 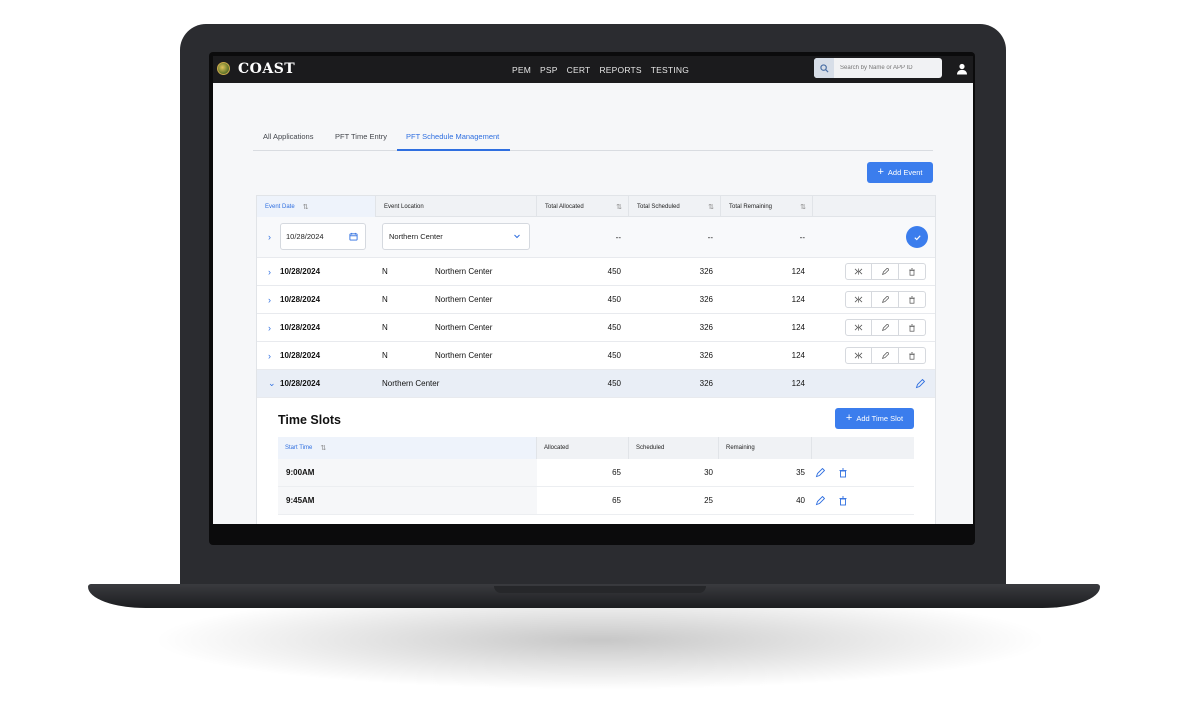 I want to click on new-scheduled-value: --, so click(x=710, y=237).